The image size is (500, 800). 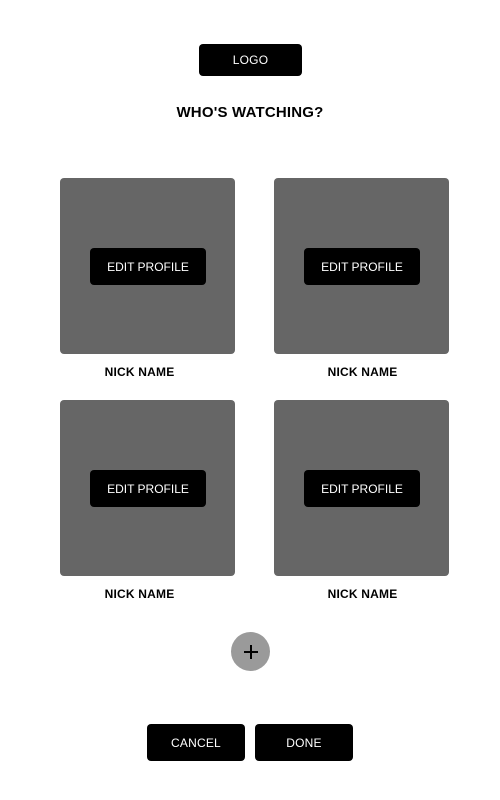 I want to click on plus-icon, so click(x=250, y=651).